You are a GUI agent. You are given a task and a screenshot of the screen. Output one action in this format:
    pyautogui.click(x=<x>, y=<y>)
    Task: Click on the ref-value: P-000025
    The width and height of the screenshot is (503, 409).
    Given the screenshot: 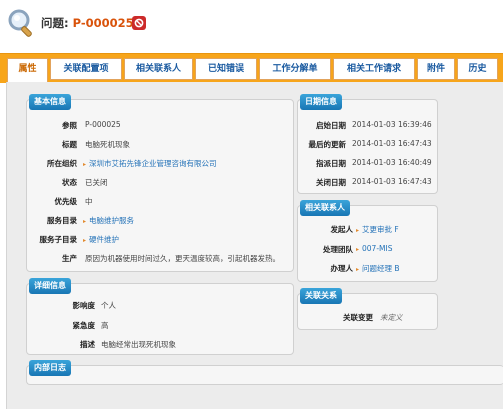 What is the action you would take?
    pyautogui.click(x=103, y=124)
    